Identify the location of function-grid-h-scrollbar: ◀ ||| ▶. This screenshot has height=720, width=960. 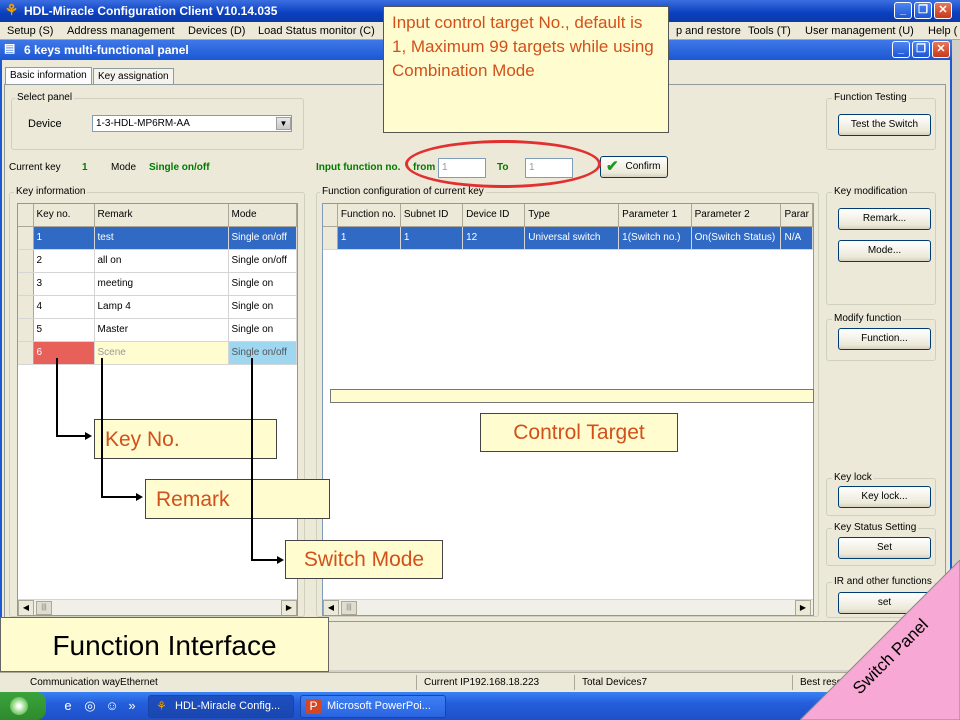
(568, 607).